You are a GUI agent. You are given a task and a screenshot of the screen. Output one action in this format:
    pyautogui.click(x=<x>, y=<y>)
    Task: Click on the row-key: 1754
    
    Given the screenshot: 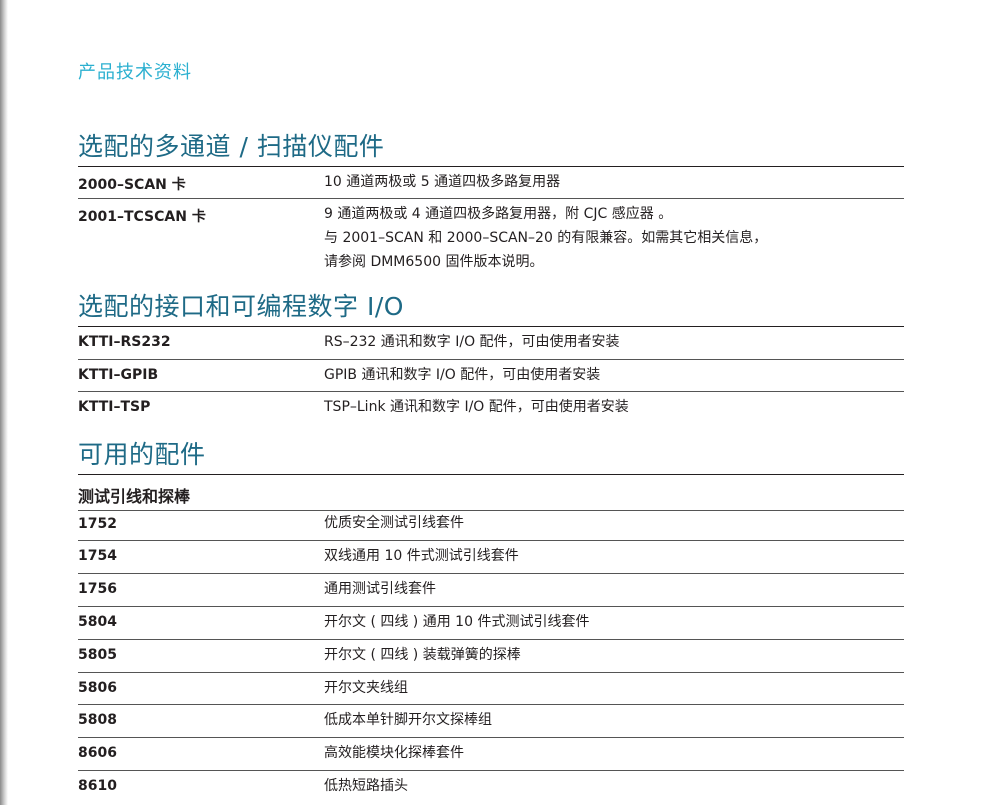 What is the action you would take?
    pyautogui.click(x=97, y=556)
    